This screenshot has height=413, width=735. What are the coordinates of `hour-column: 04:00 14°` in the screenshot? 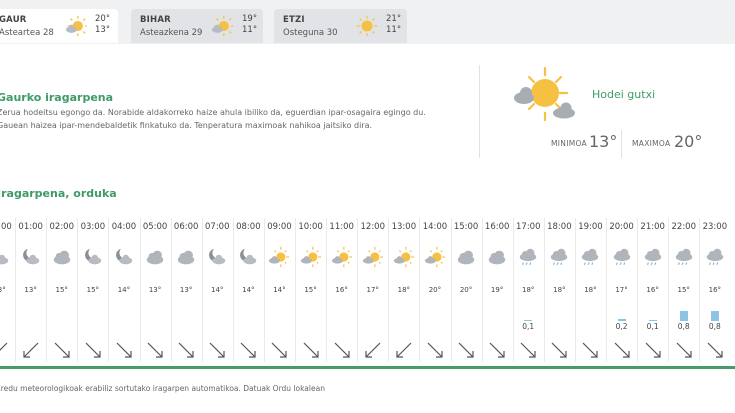 It's located at (123, 289).